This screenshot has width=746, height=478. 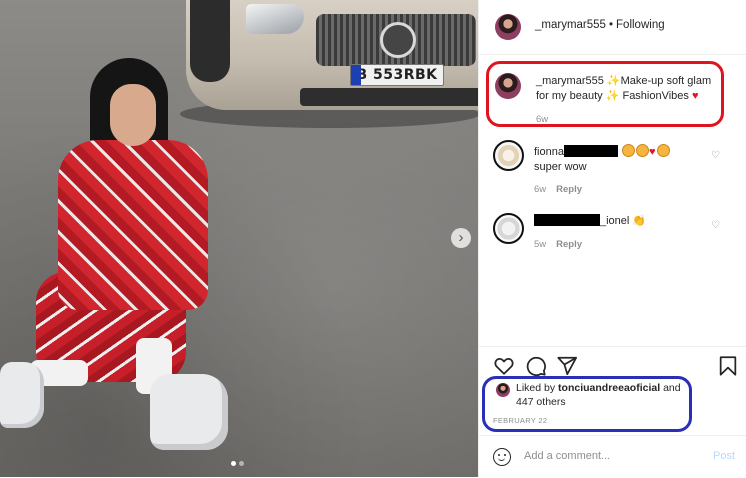 I want to click on license-plate-text: B 553RBK, so click(x=397, y=75).